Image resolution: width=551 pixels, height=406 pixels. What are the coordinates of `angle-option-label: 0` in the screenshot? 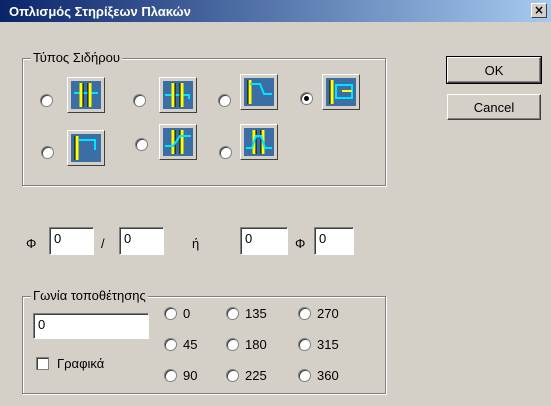 It's located at (187, 313).